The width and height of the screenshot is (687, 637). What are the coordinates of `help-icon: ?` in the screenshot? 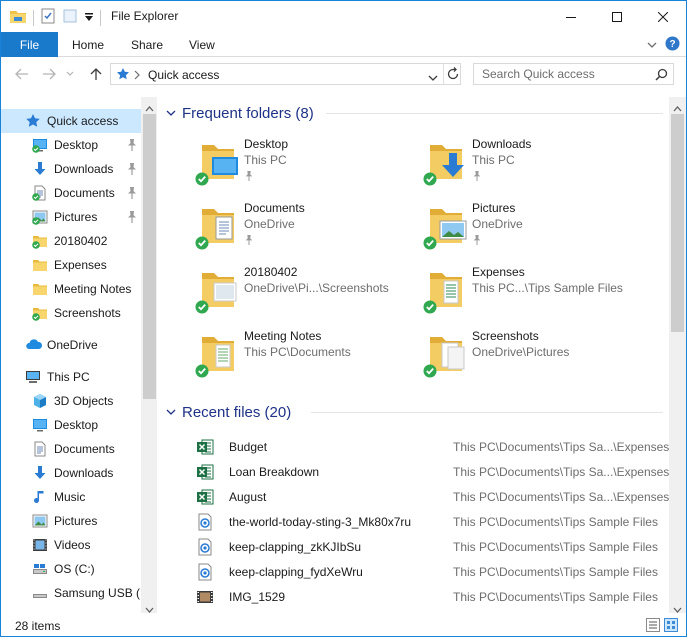 It's located at (672, 45).